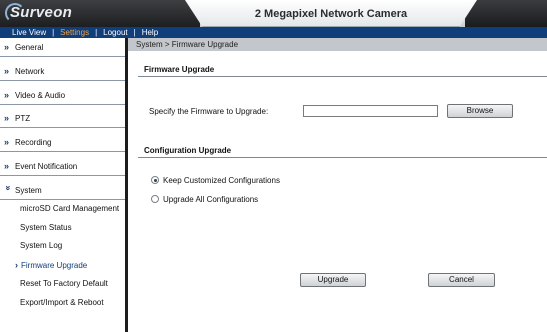  What do you see at coordinates (30, 71) in the screenshot?
I see `sidebar-item-label: Network` at bounding box center [30, 71].